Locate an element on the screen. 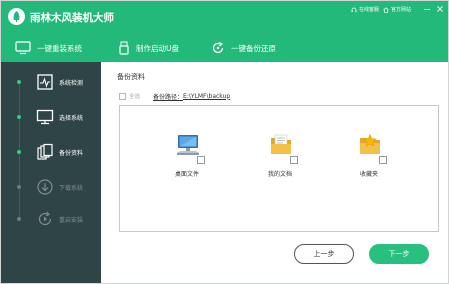 This screenshot has width=449, height=284. close-button is located at coordinates (440, 9).